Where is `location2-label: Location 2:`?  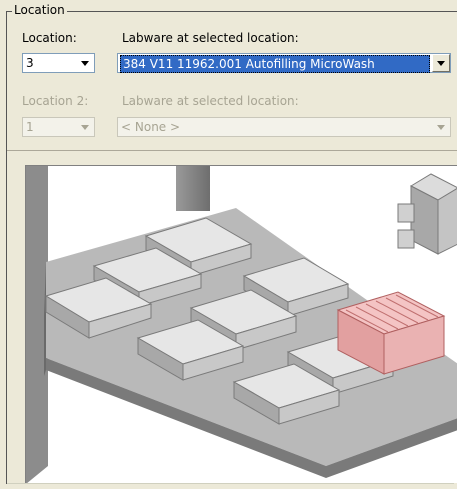 location2-label: Location 2: is located at coordinates (55, 101).